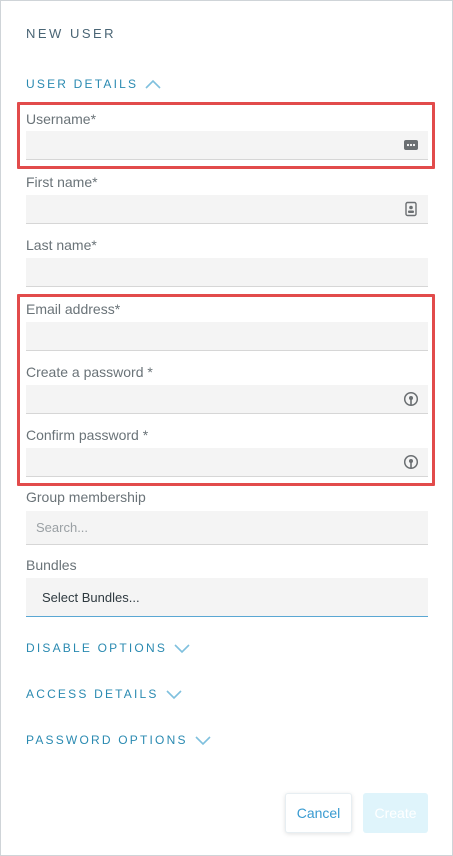  I want to click on section-password-options-label: PASSWORD OPTIONS, so click(107, 740).